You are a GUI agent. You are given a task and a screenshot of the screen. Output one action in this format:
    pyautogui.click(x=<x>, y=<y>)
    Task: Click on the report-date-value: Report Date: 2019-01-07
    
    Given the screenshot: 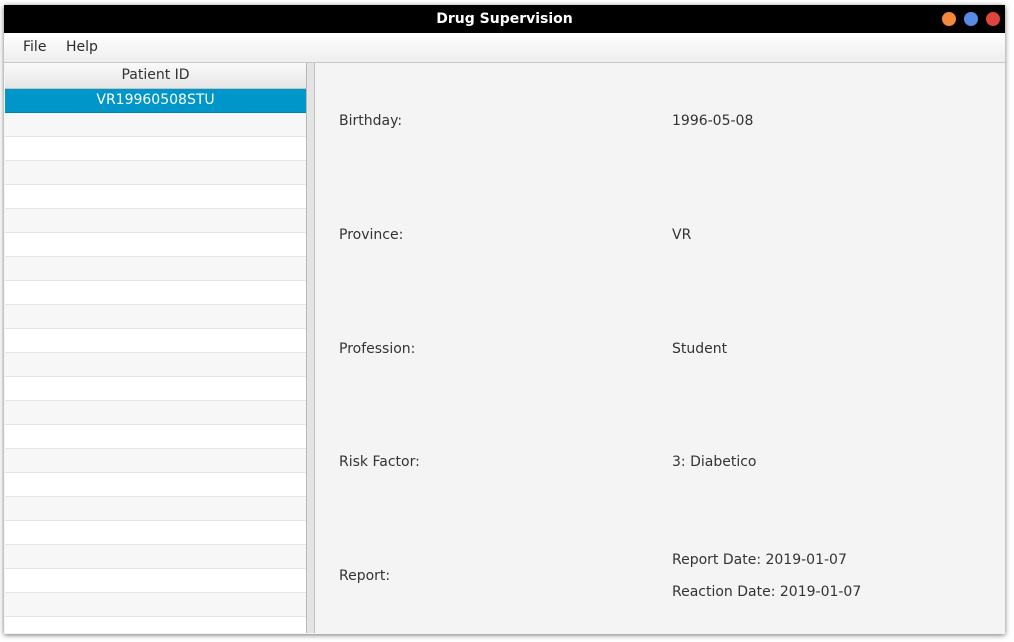 What is the action you would take?
    pyautogui.click(x=759, y=560)
    